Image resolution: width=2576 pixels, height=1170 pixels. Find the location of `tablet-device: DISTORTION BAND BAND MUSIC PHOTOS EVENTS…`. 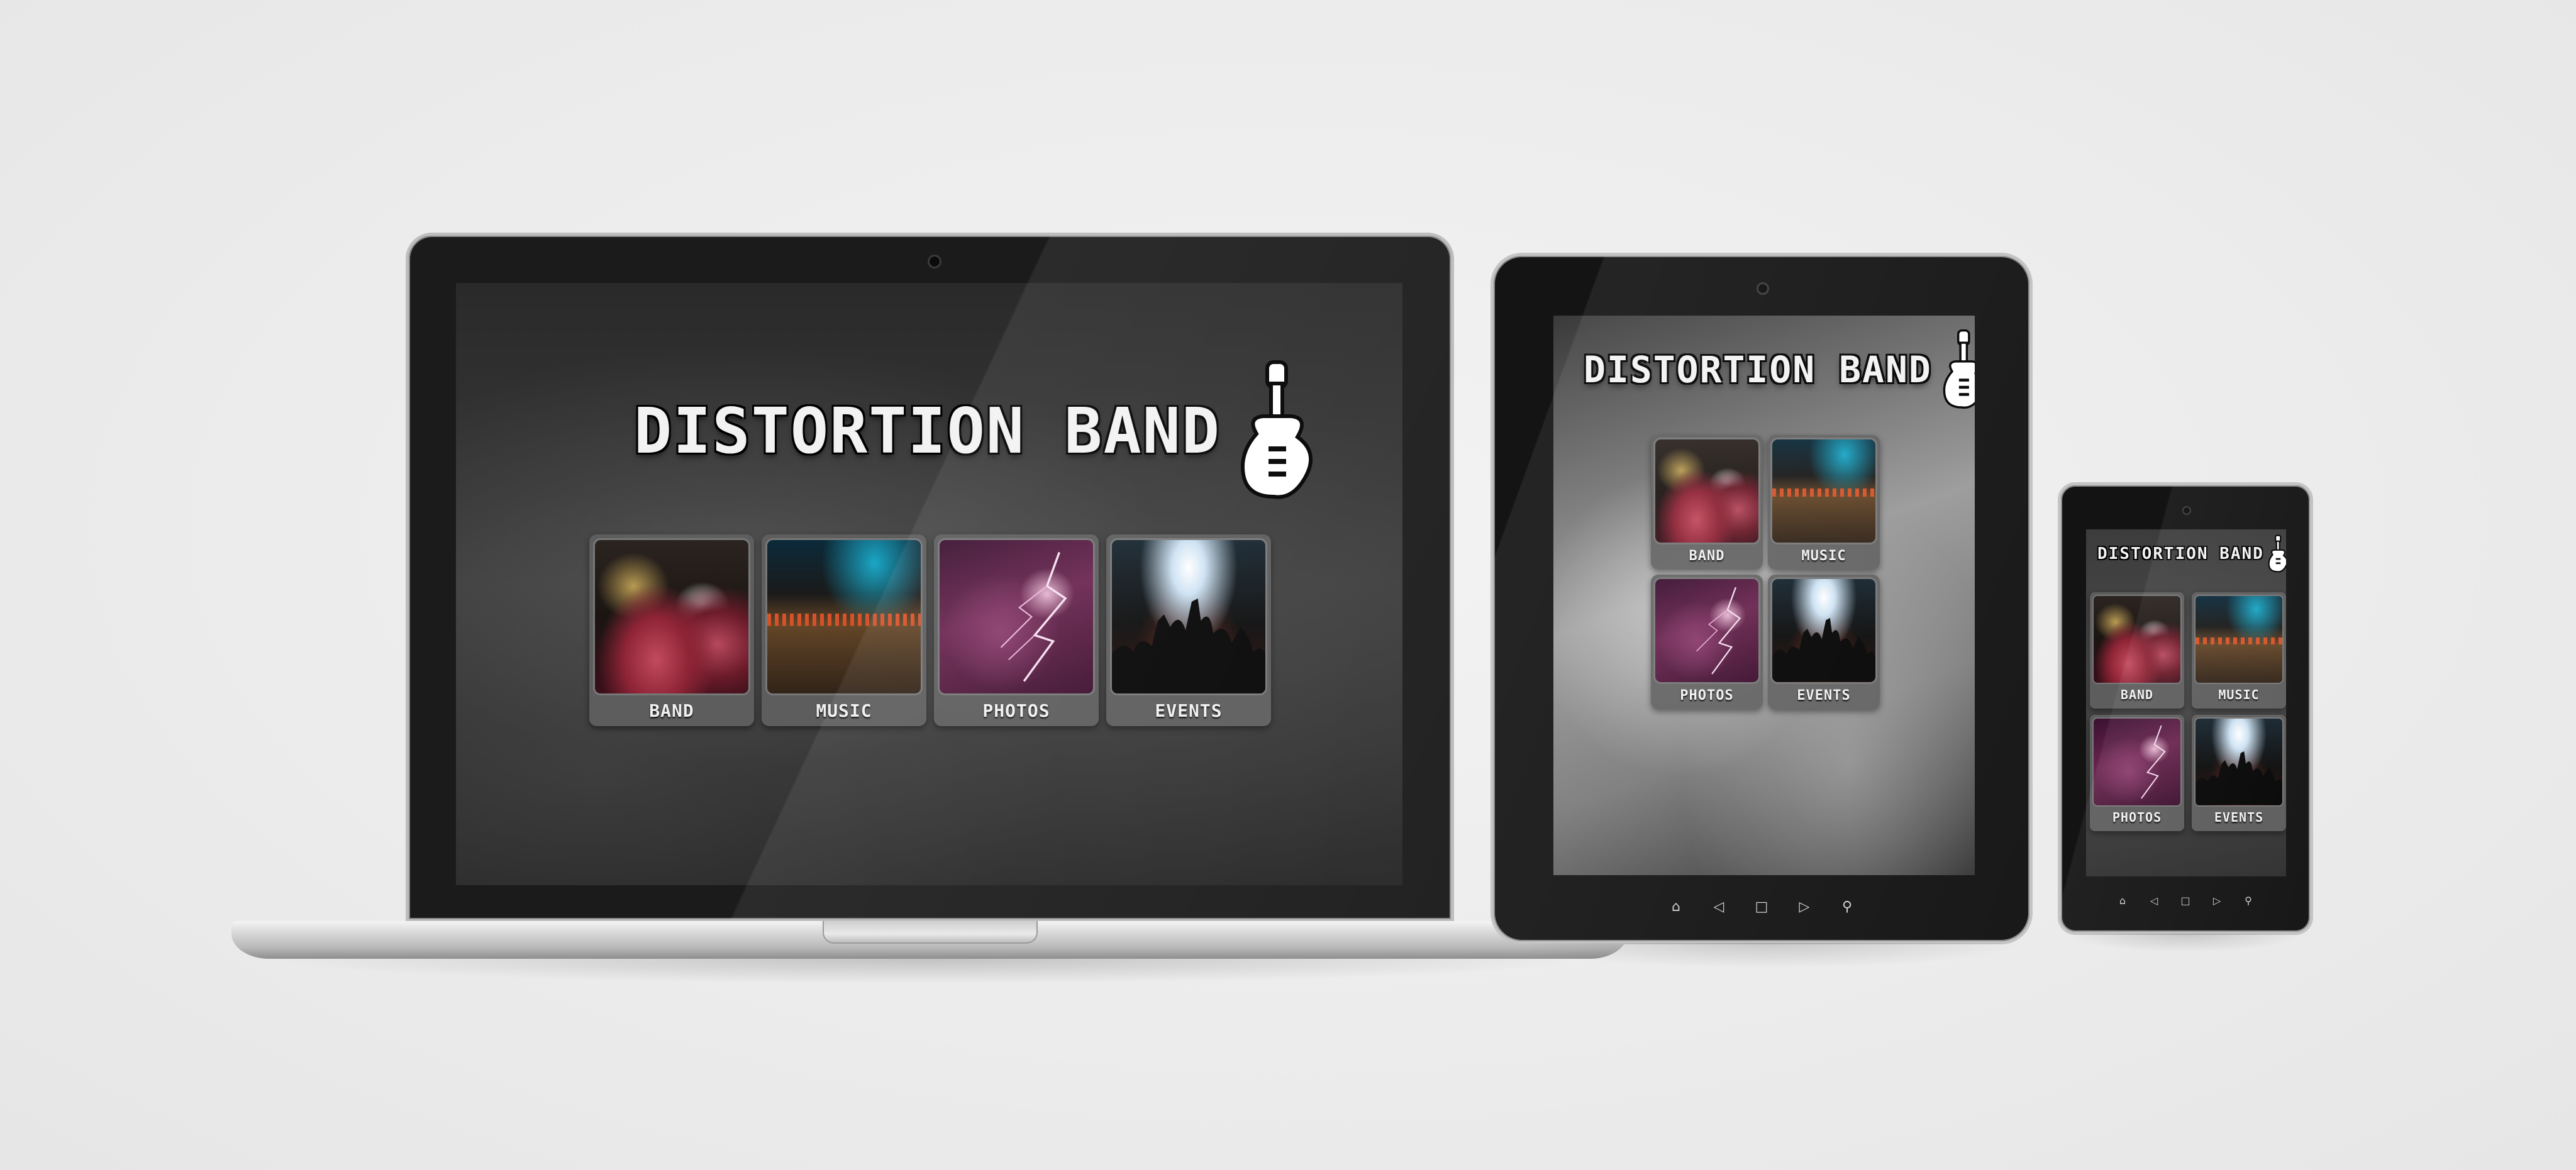

tablet-device: DISTORTION BAND BAND MUSIC PHOTOS EVENTS… is located at coordinates (1762, 598).